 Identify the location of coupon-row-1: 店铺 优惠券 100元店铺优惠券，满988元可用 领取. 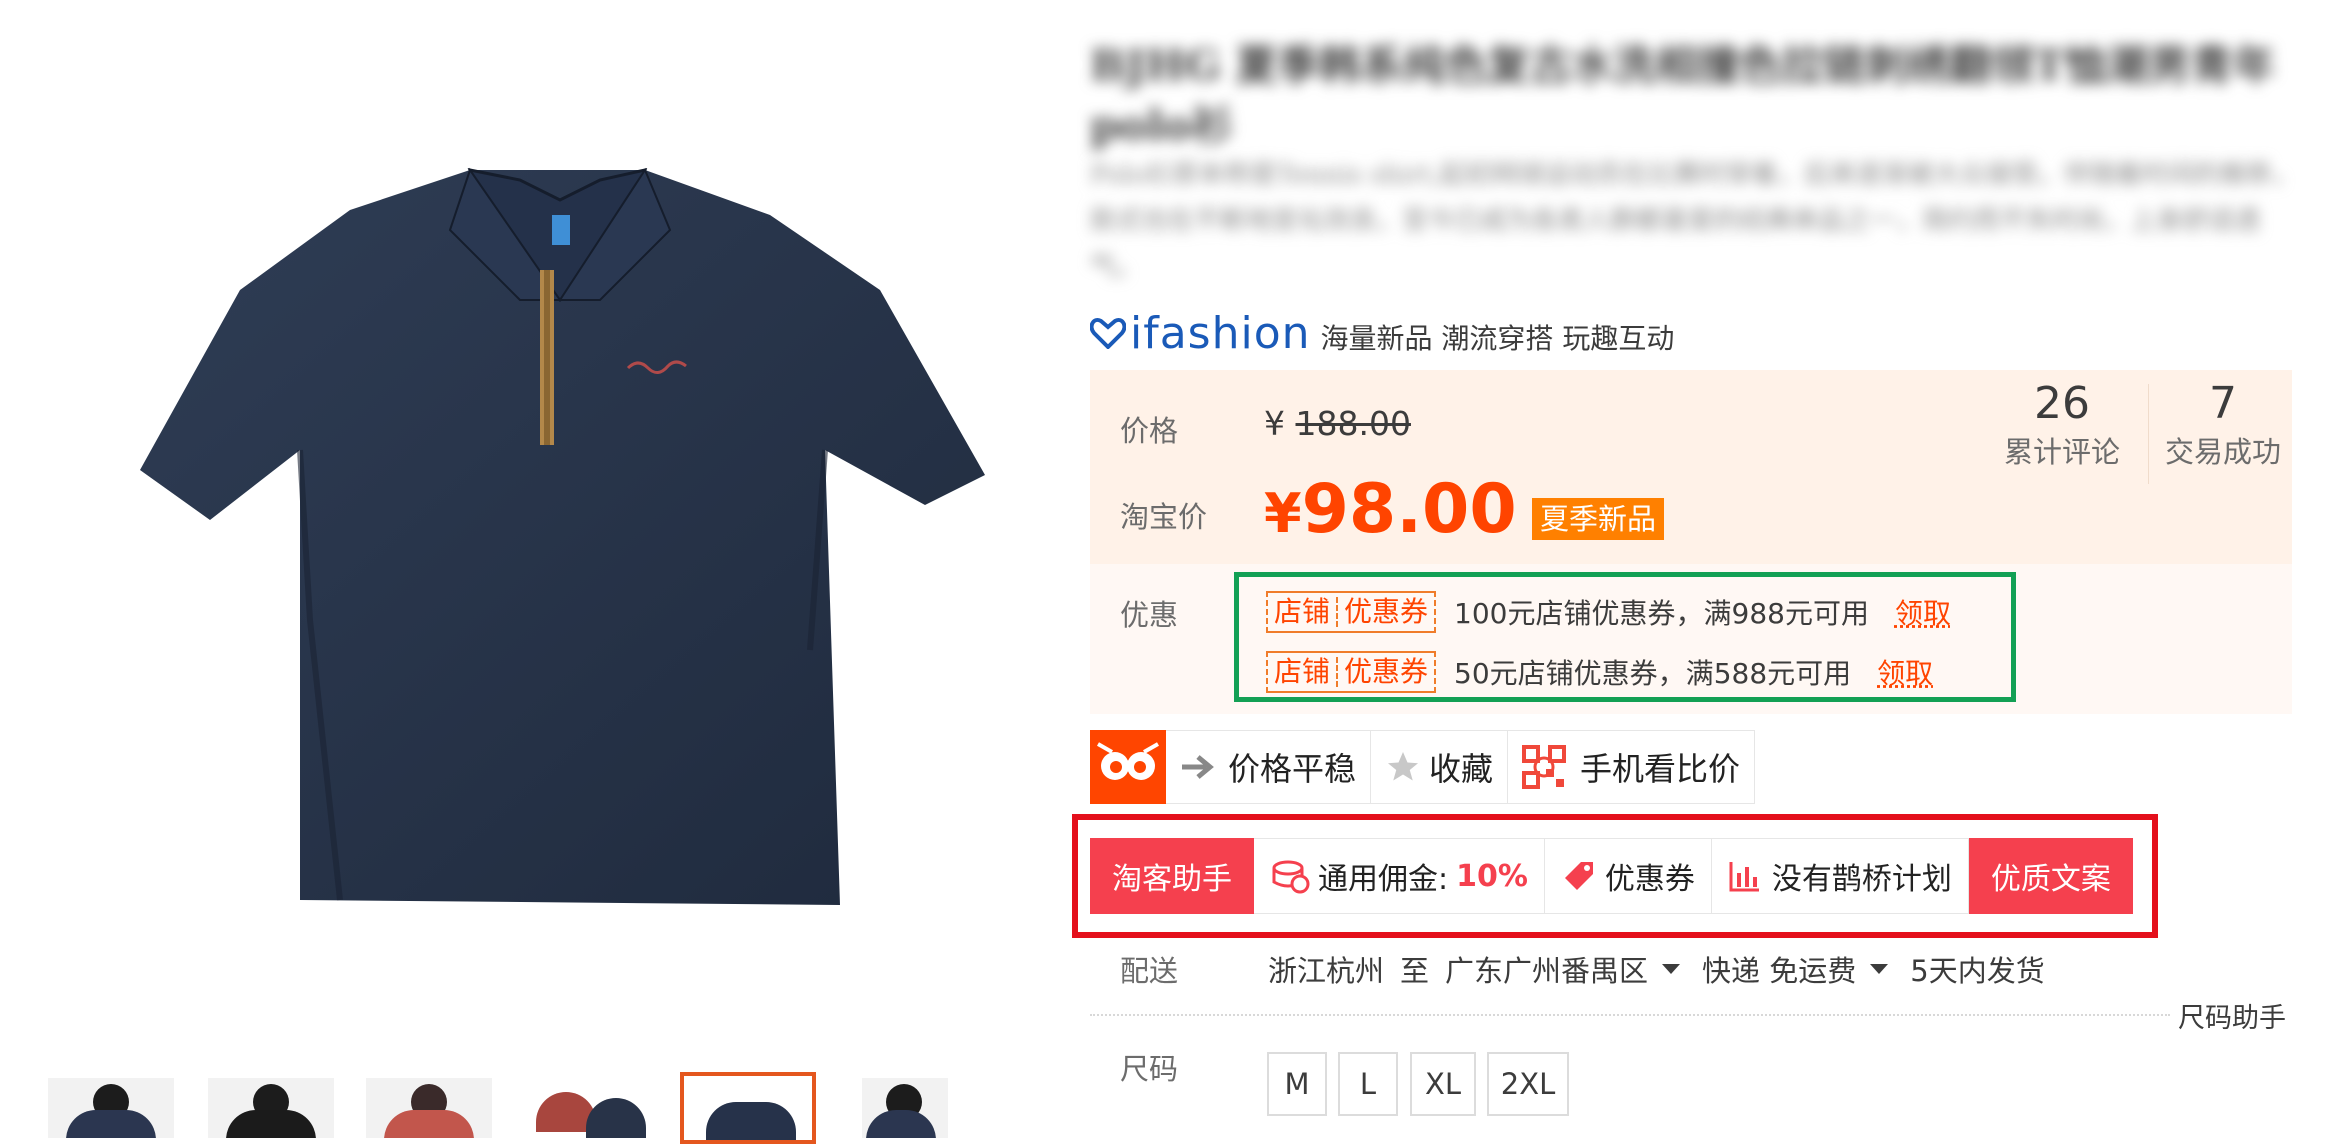
(1608, 612).